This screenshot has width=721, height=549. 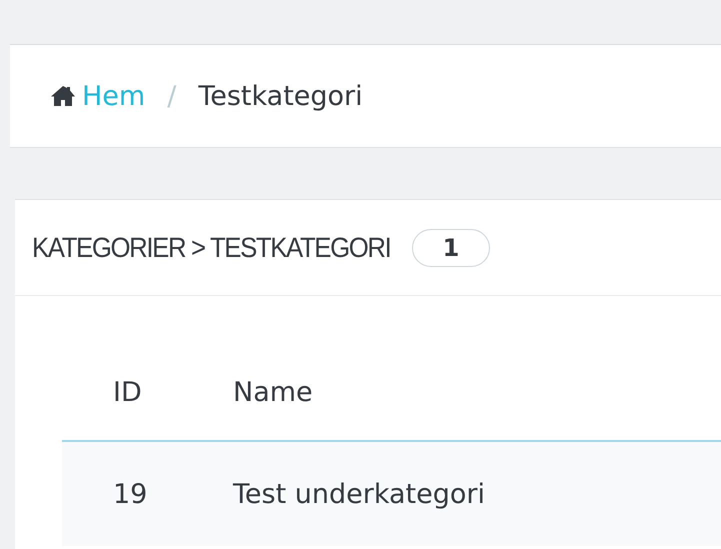 What do you see at coordinates (273, 392) in the screenshot?
I see `column-header: Name` at bounding box center [273, 392].